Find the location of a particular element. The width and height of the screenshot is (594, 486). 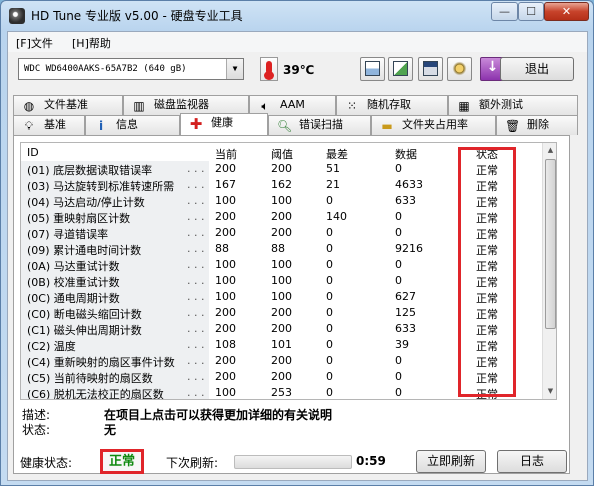

tab-info: i 信息 is located at coordinates (132, 125).